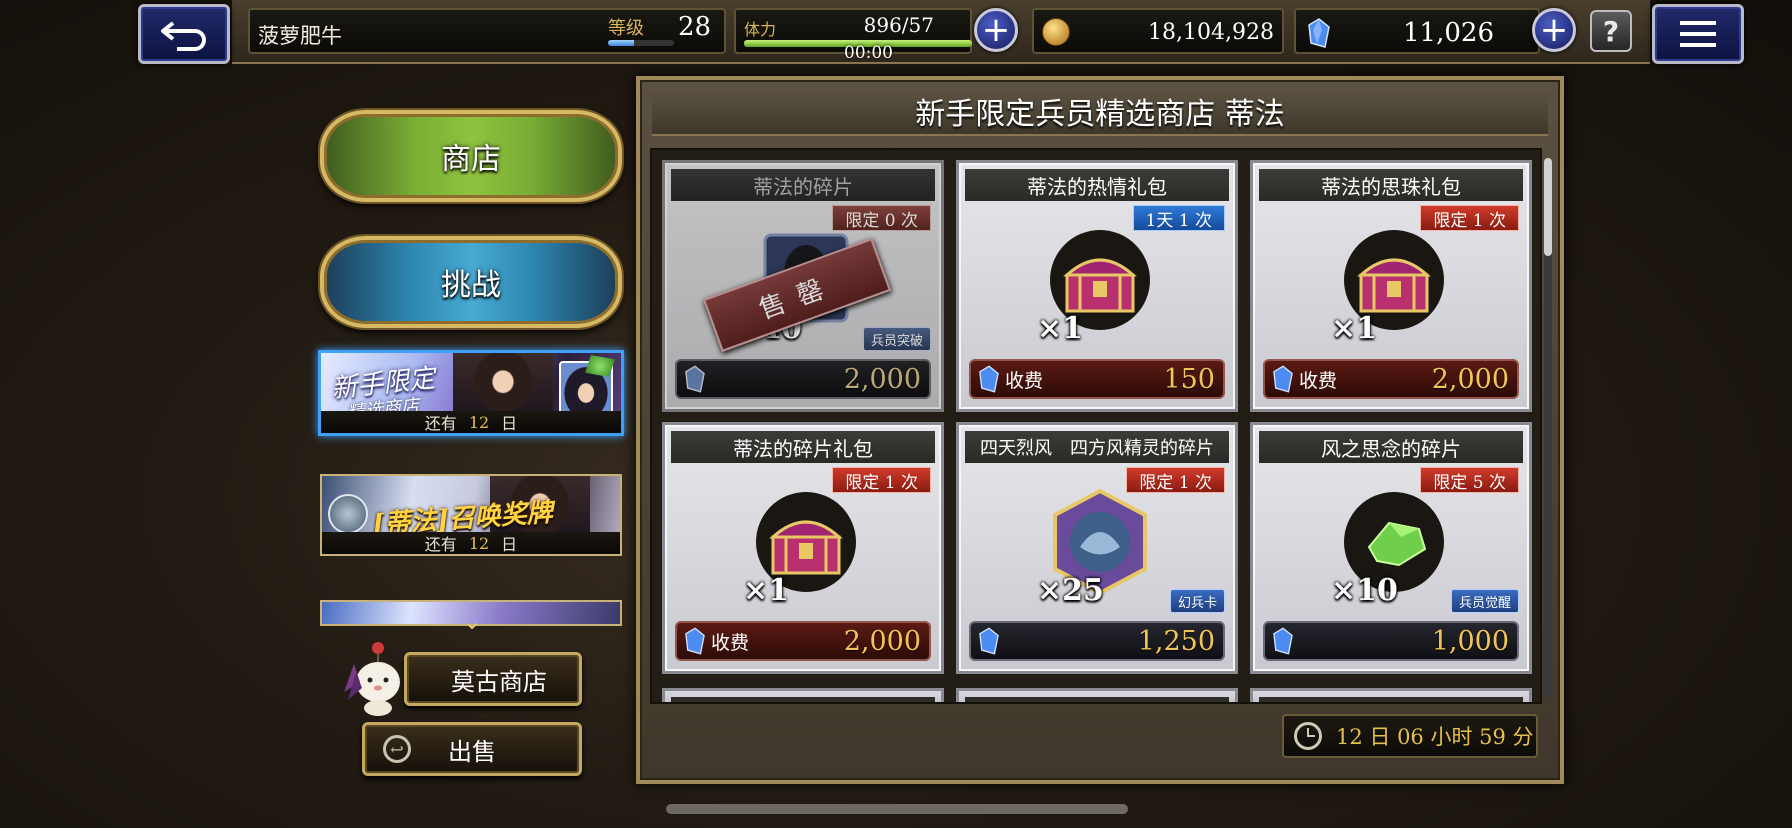  Describe the element at coordinates (1308, 736) in the screenshot. I see `clock-icon` at that location.